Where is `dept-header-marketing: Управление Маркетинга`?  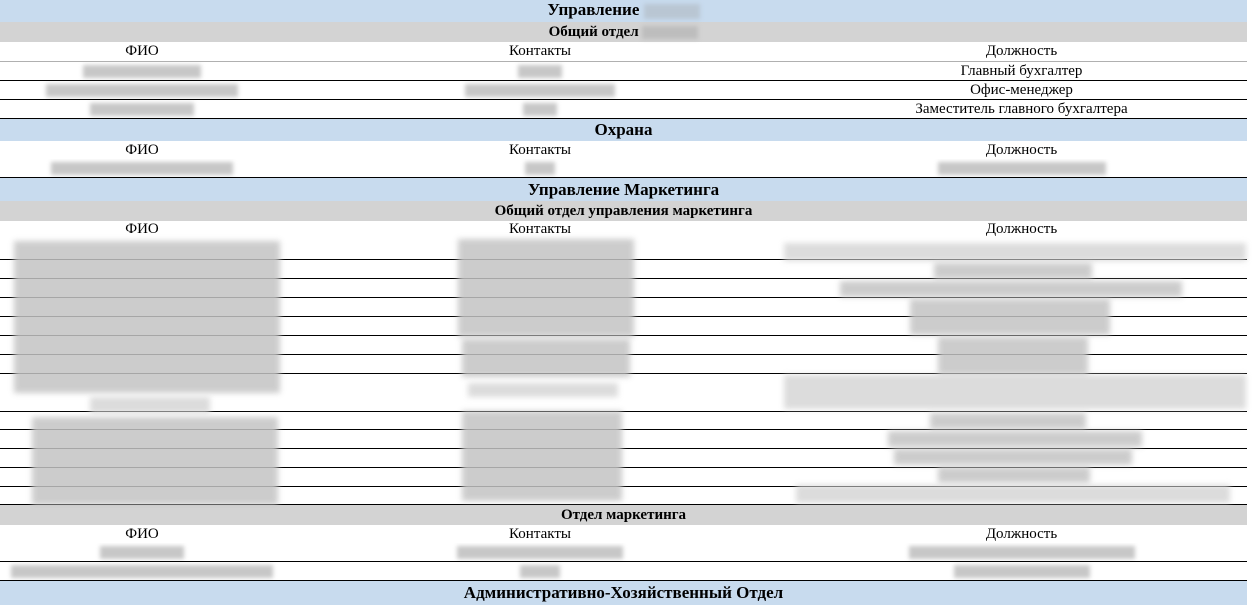 dept-header-marketing: Управление Маркетинга is located at coordinates (623, 189).